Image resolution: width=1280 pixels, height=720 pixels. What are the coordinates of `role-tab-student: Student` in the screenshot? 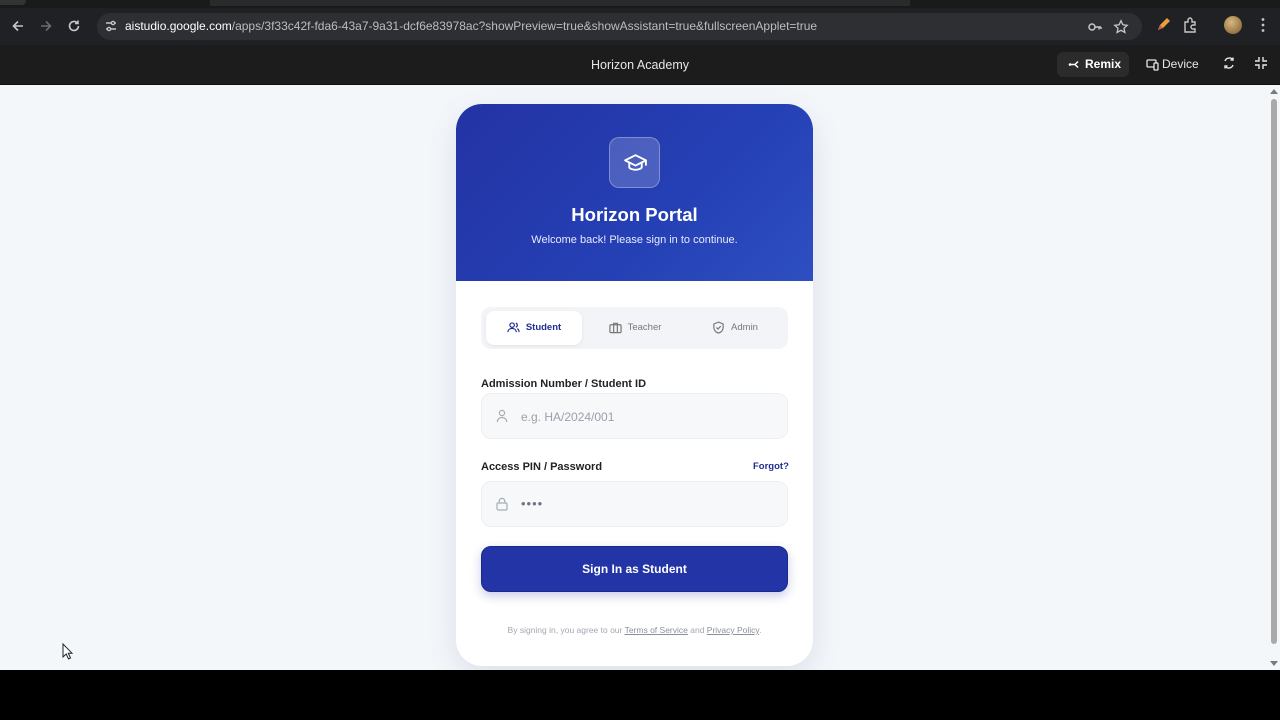 It's located at (534, 328).